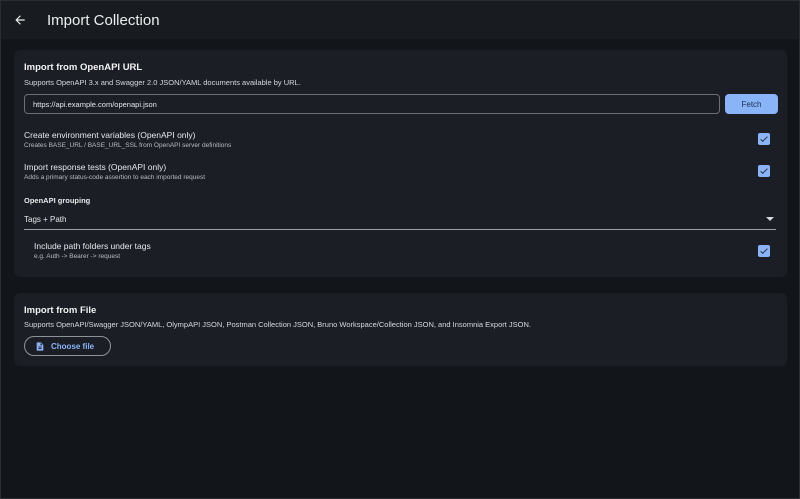  Describe the element at coordinates (103, 20) in the screenshot. I see `page-title: Import Collection` at that location.